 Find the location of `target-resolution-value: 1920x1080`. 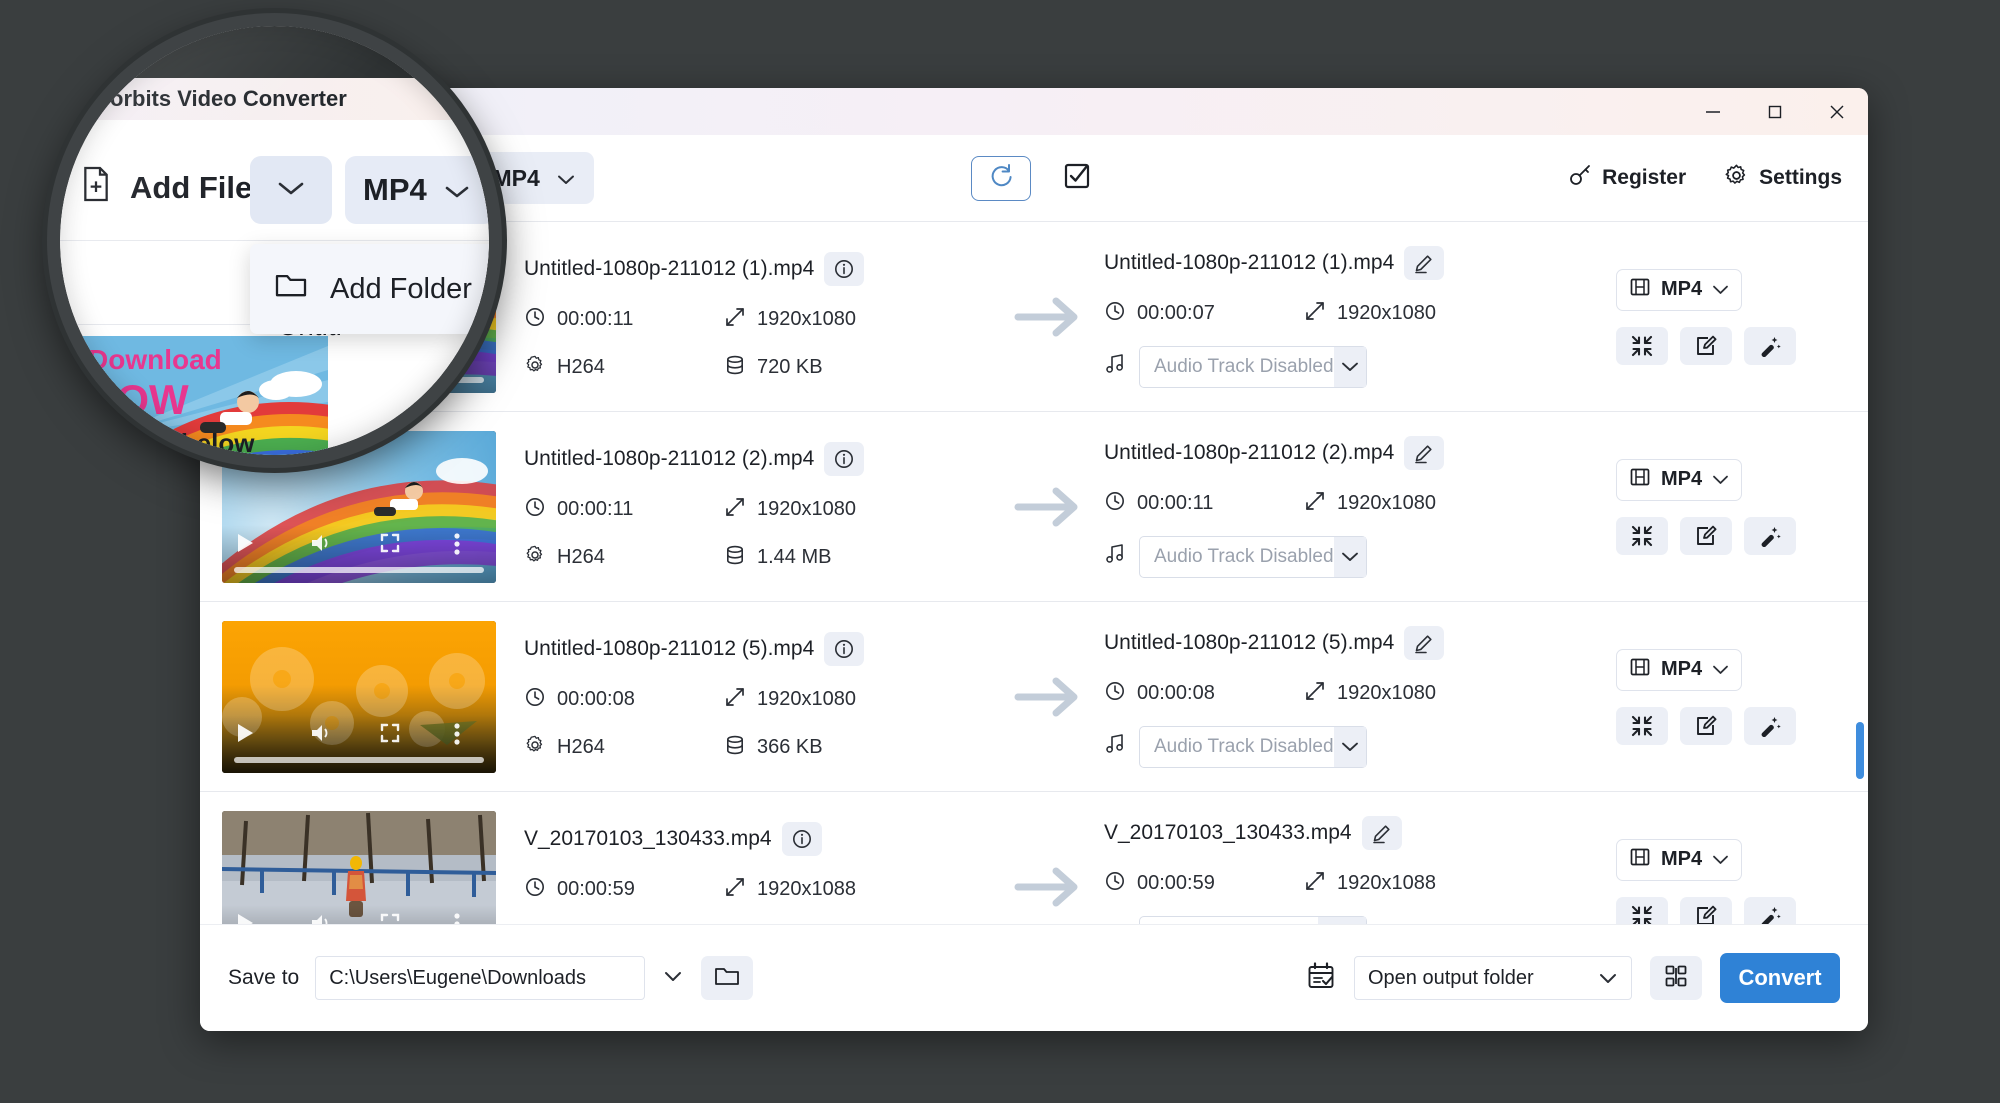

target-resolution-value: 1920x1080 is located at coordinates (1386, 313).